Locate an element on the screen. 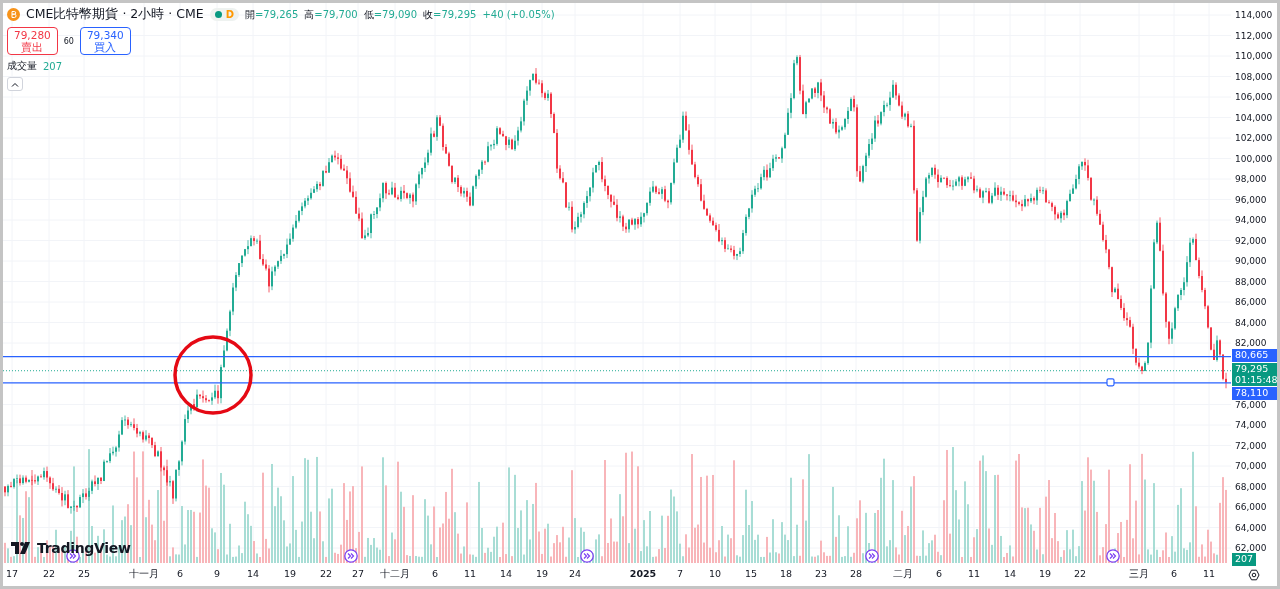 The width and height of the screenshot is (1280, 589). price-tag: 79,295 01:15:48 is located at coordinates (1254, 374).